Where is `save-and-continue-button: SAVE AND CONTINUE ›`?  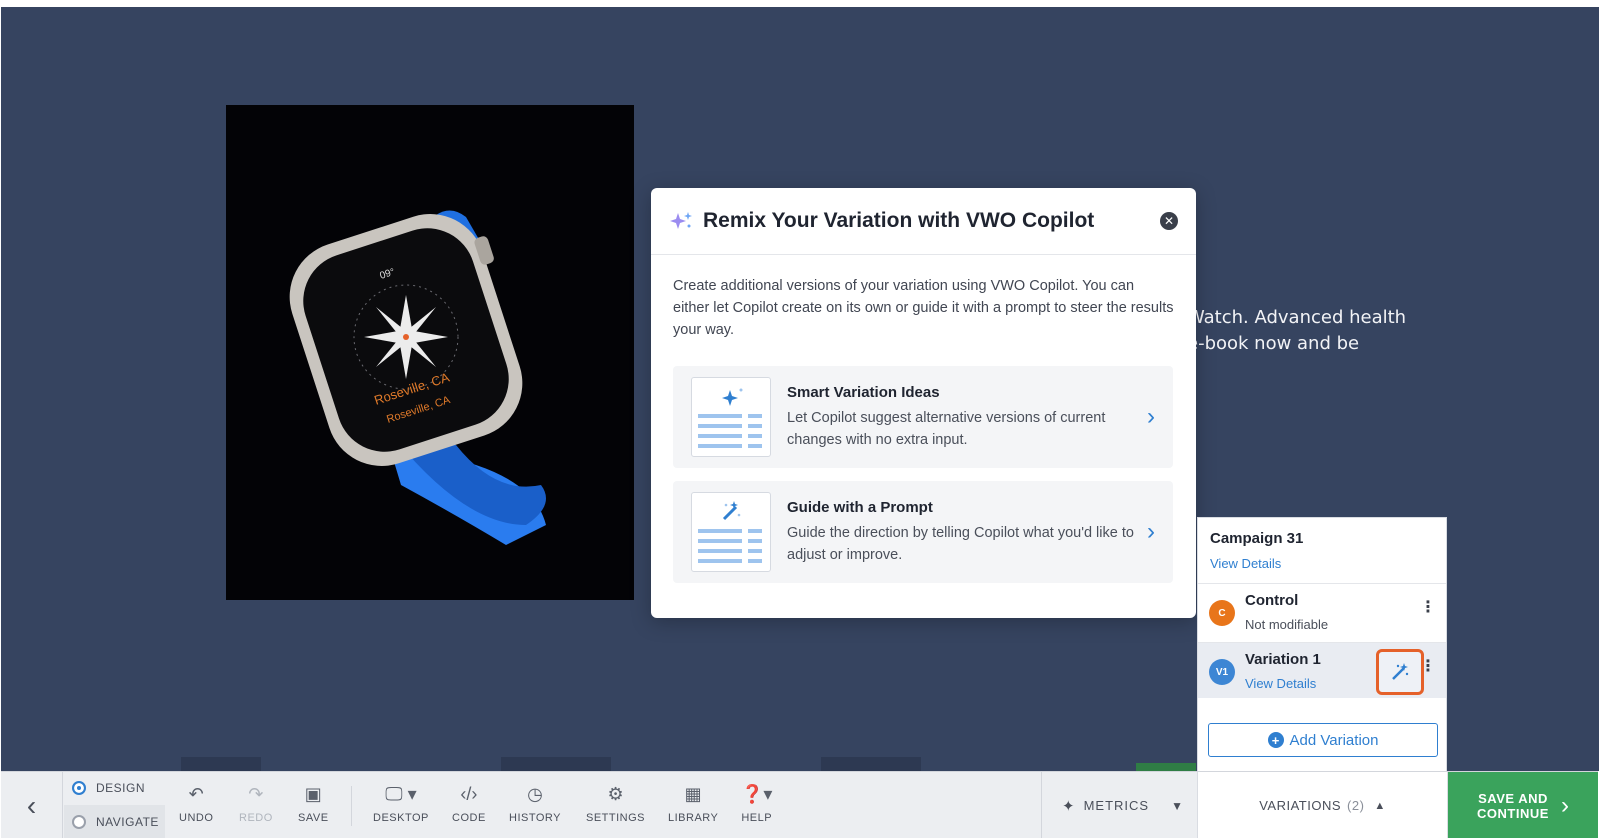
save-and-continue-button: SAVE AND CONTINUE › is located at coordinates (1523, 805).